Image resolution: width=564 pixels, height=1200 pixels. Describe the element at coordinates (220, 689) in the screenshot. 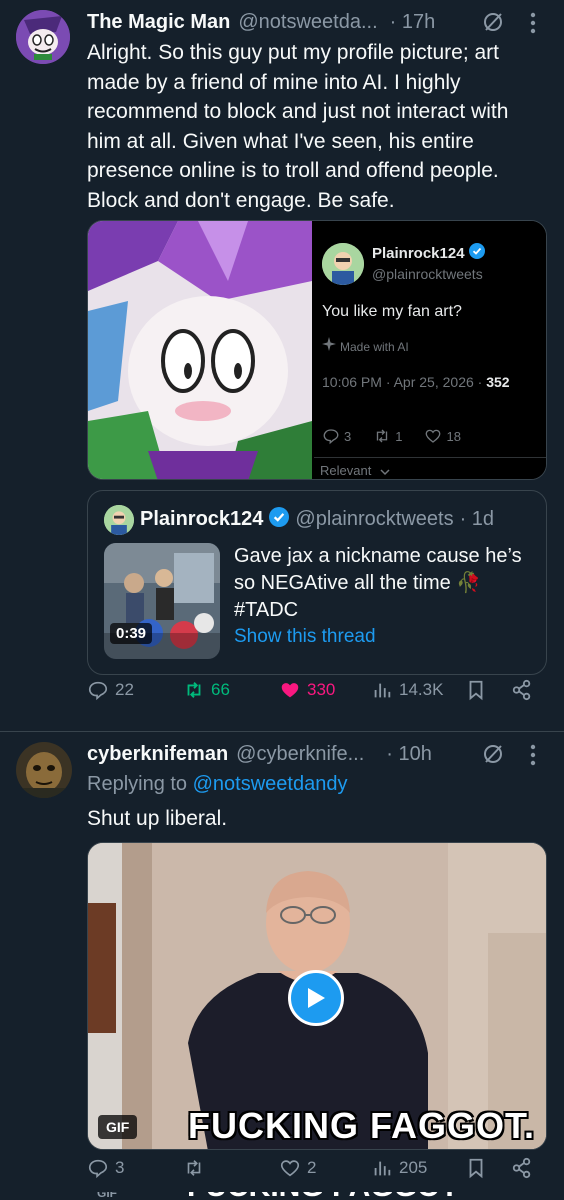

I see `repost-count: 66` at that location.